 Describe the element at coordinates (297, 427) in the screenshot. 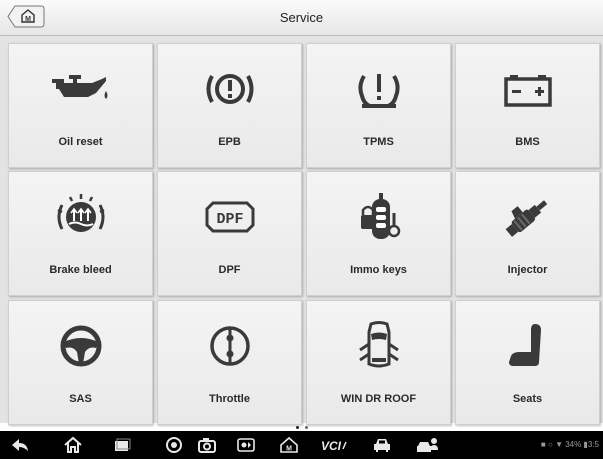

I see `page-dot-active` at that location.